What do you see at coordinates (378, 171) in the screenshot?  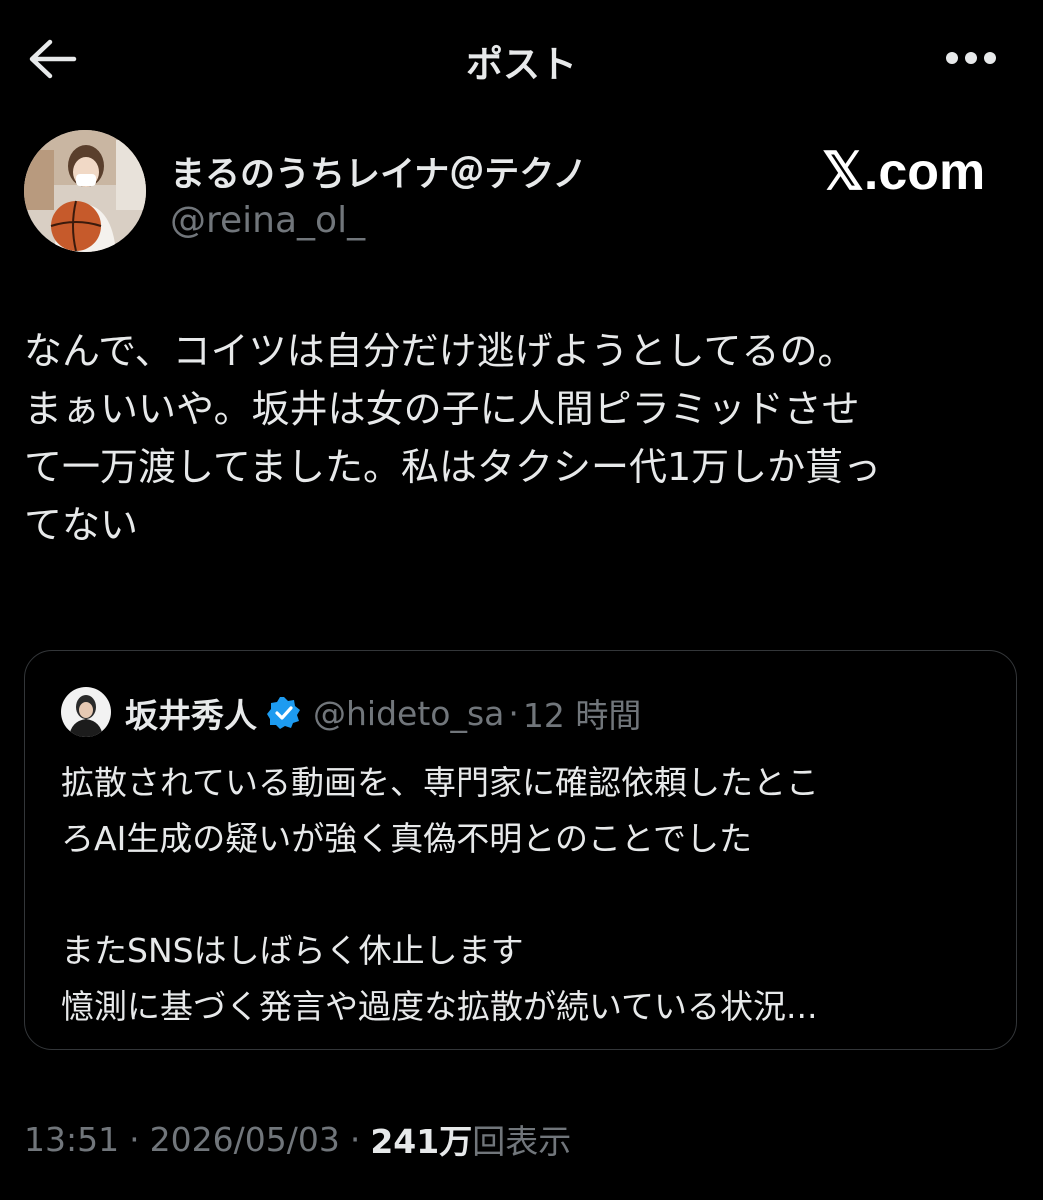 I see `author-display-name: まるのうちレイナ＠テクノ` at bounding box center [378, 171].